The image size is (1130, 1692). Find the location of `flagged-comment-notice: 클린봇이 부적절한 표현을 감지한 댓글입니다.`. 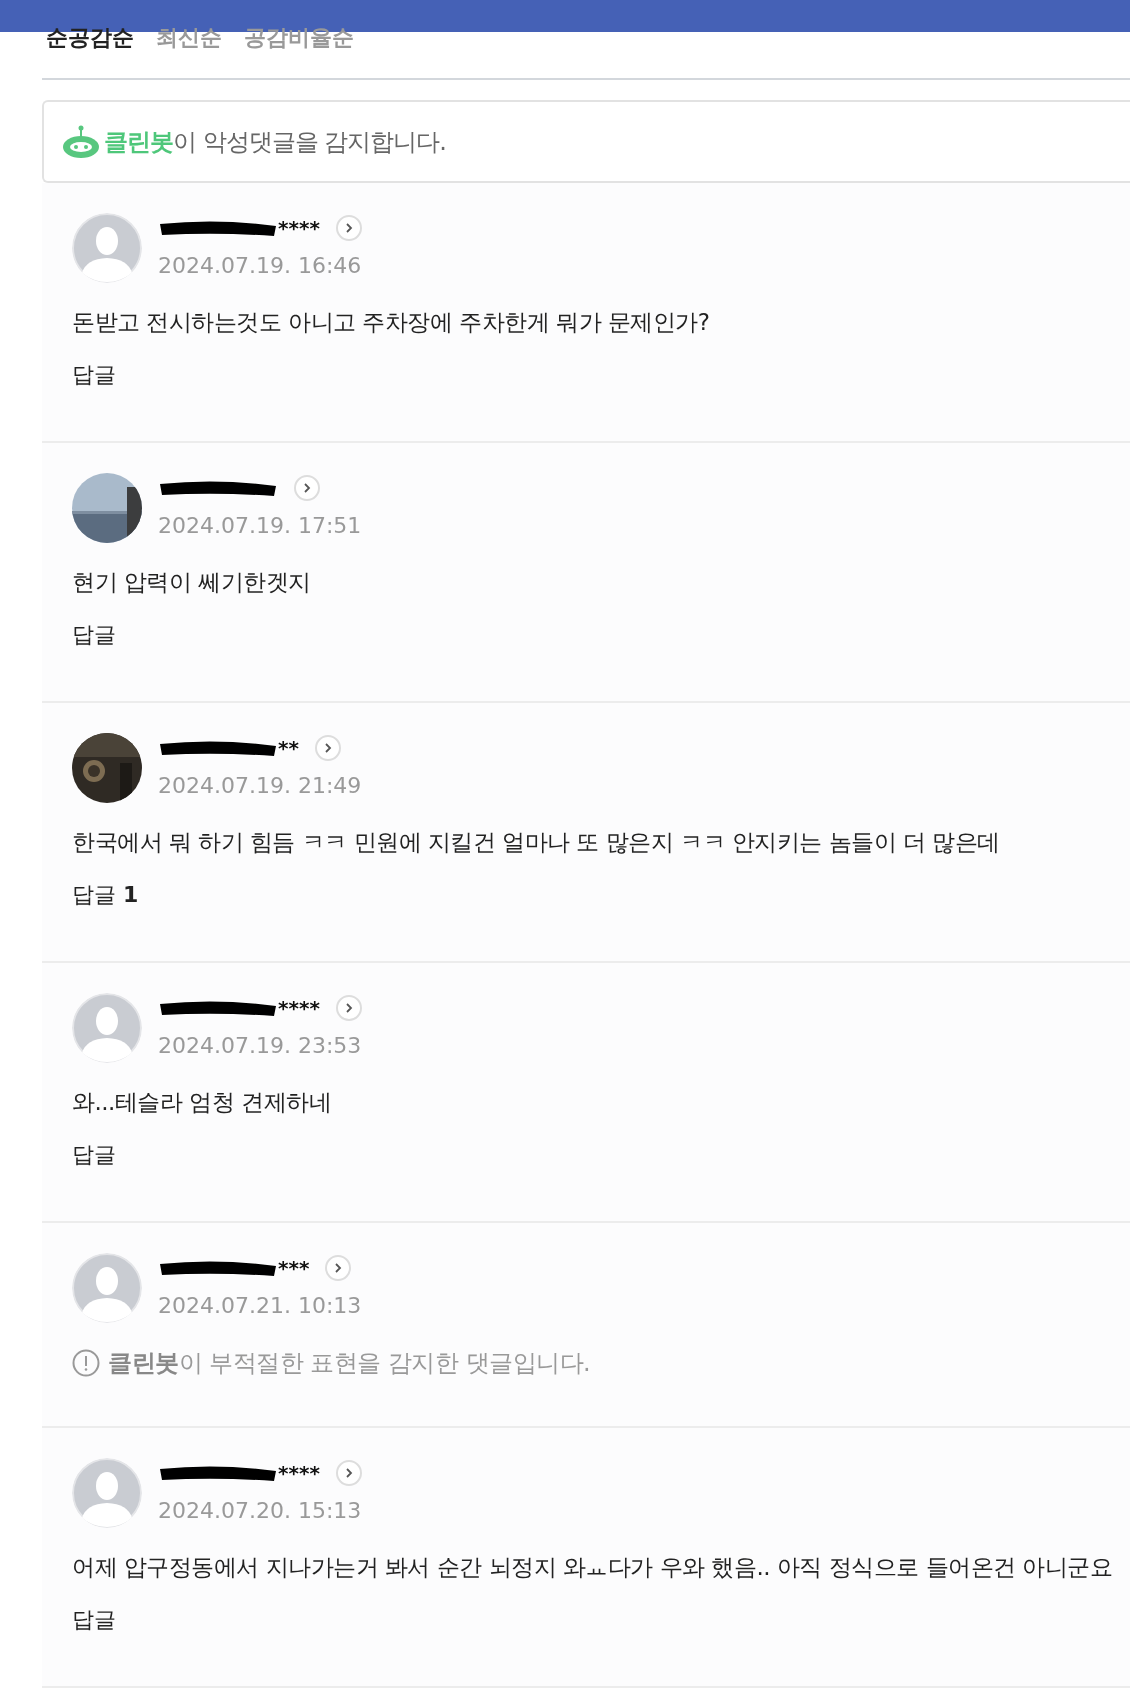

flagged-comment-notice: 클린봇이 부적절한 표현을 감지한 댓글입니다. is located at coordinates (349, 1363).